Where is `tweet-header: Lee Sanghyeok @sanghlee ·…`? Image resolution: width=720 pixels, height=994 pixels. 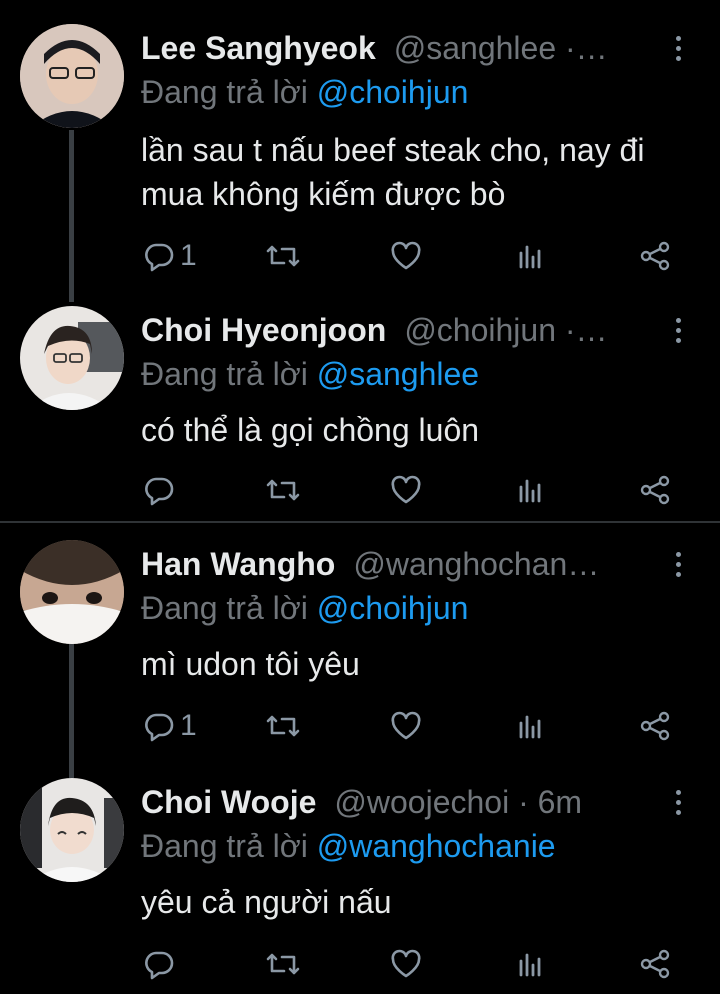 tweet-header: Lee Sanghyeok @sanghlee ·… is located at coordinates (401, 48).